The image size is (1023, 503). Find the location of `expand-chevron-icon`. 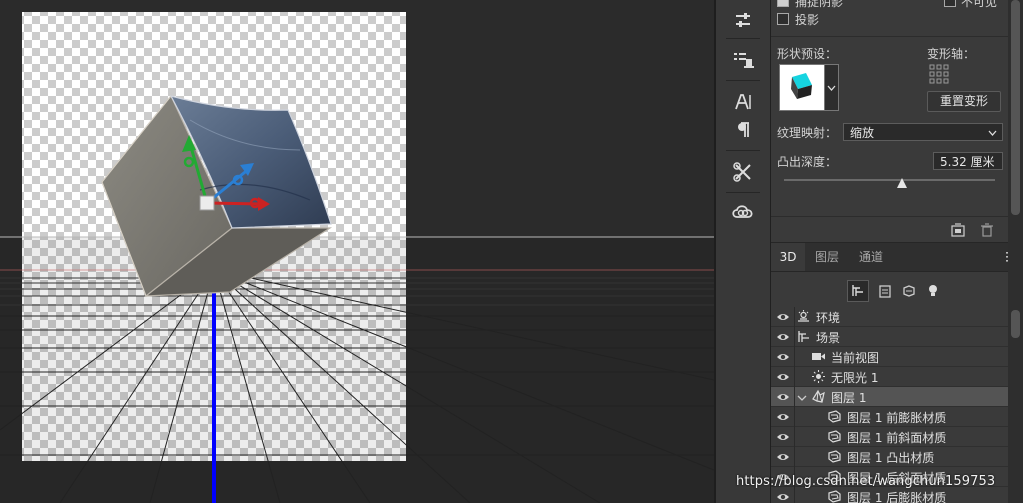

expand-chevron-icon is located at coordinates (802, 397).